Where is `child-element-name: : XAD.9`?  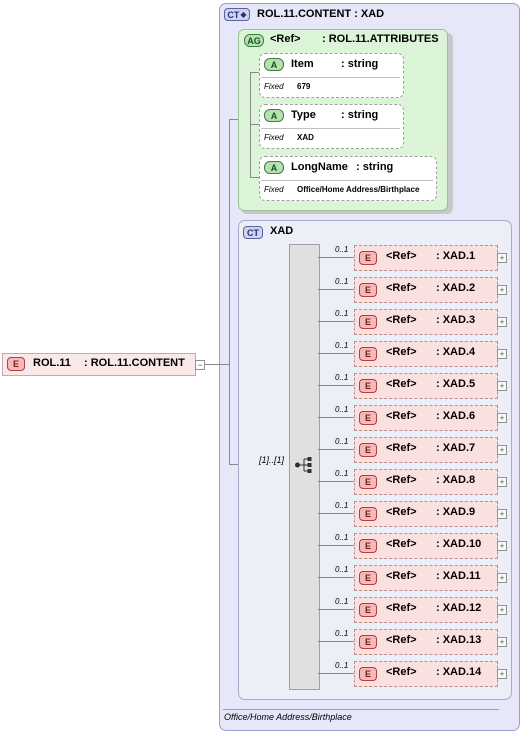
child-element-name: : XAD.9 is located at coordinates (456, 512).